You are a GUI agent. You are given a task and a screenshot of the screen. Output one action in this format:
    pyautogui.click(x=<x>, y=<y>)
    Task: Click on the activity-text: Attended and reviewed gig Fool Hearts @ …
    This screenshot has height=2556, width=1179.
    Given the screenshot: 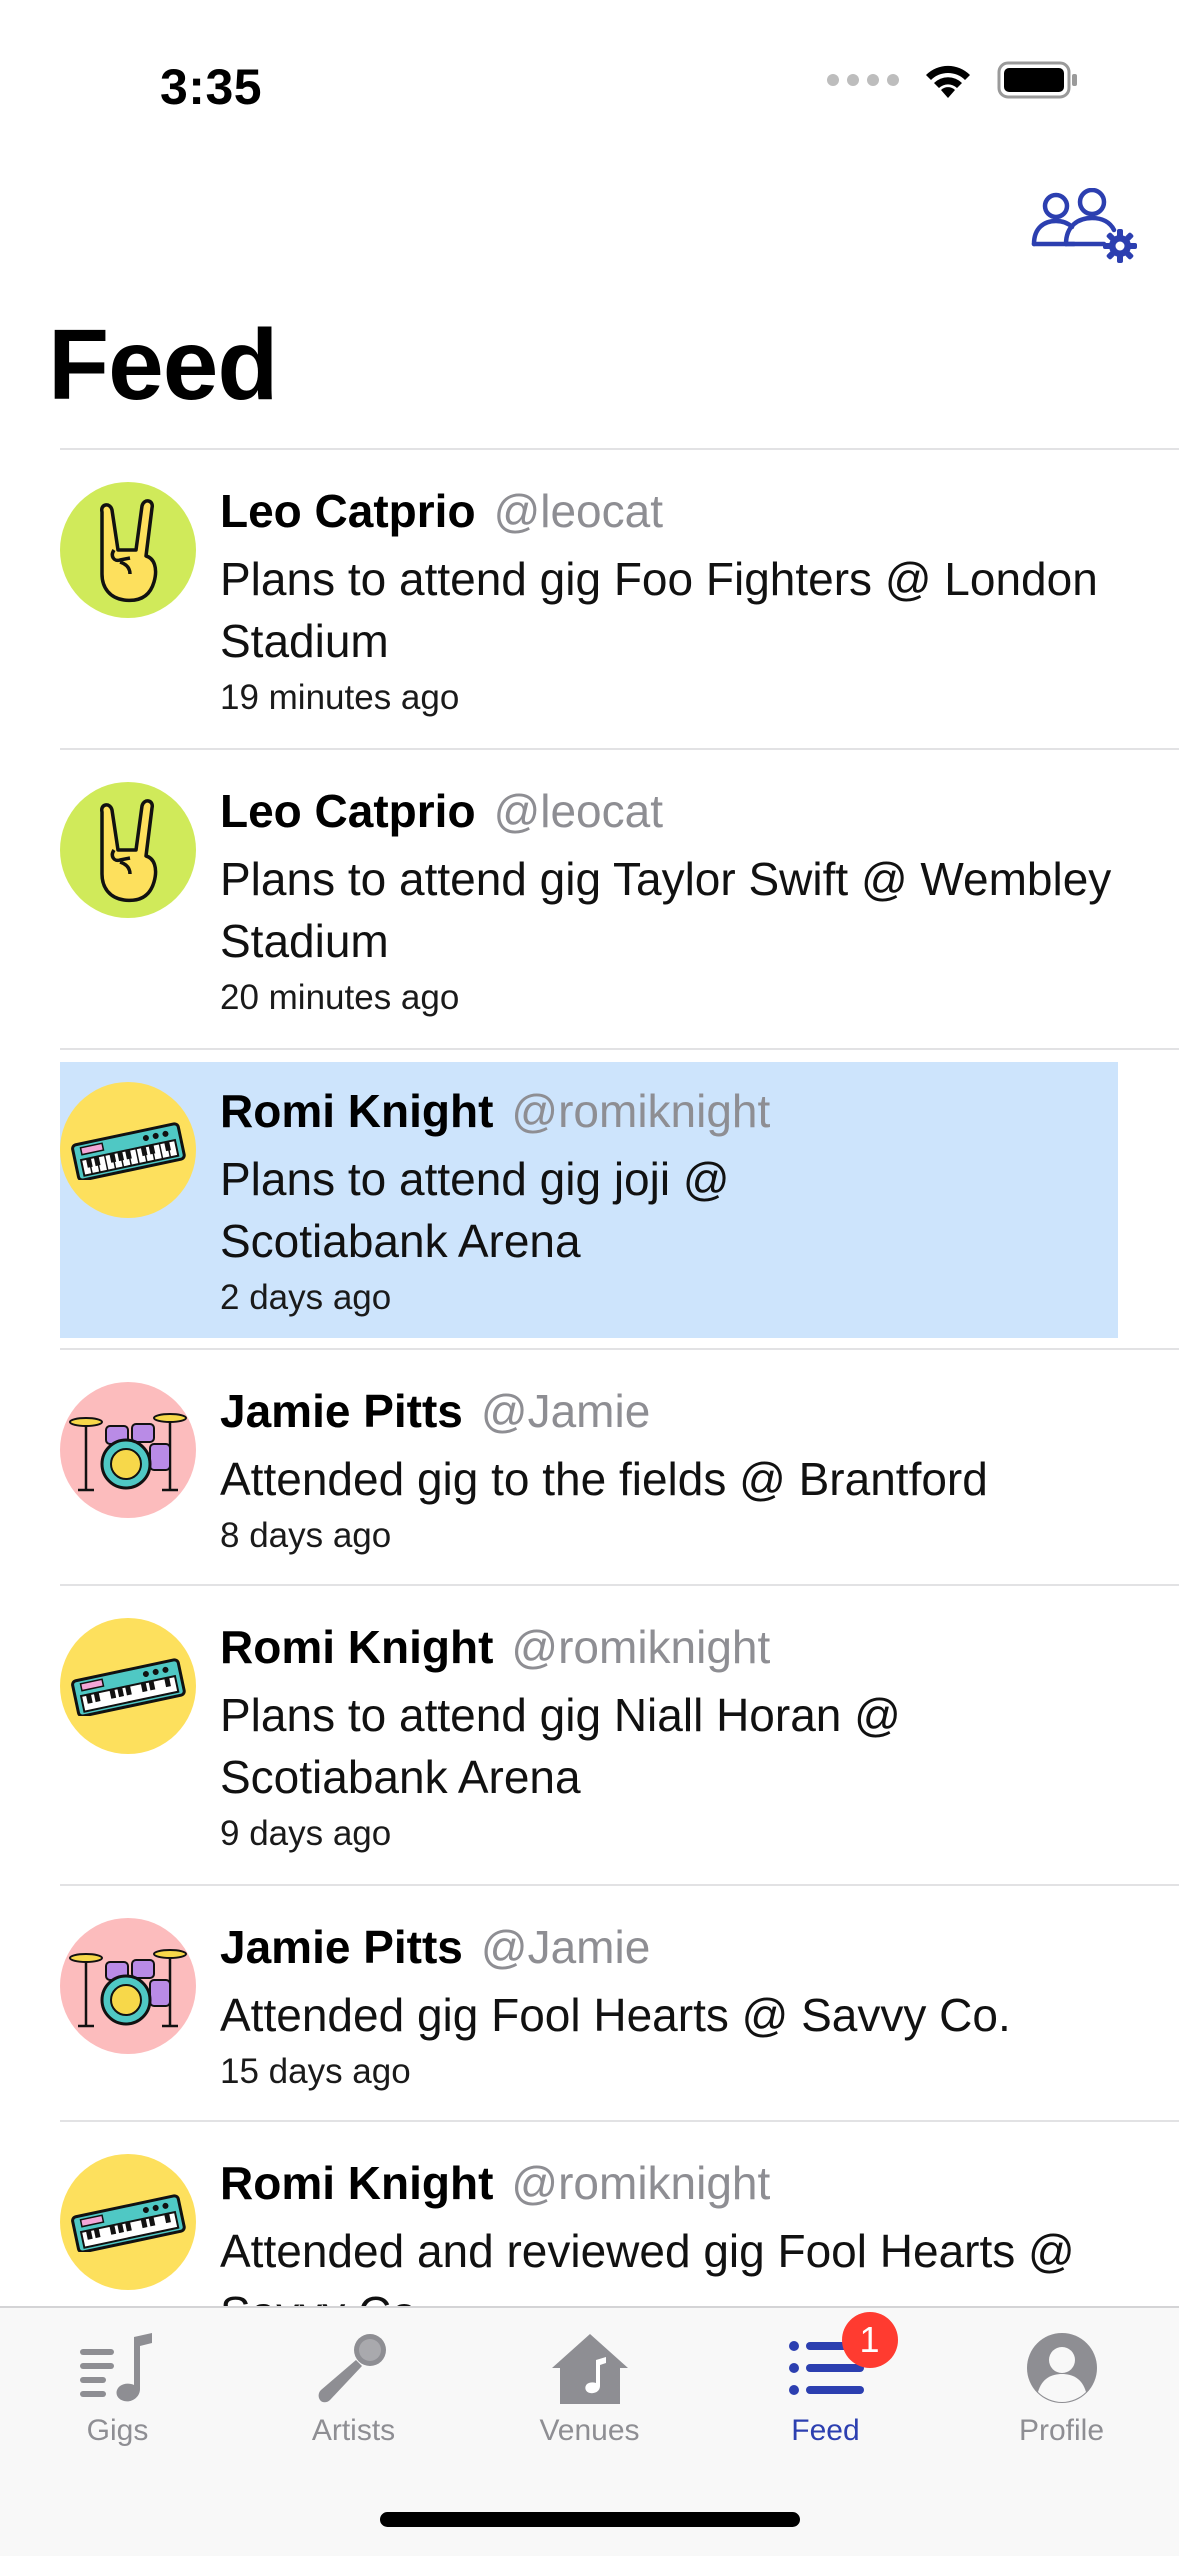 What is the action you would take?
    pyautogui.click(x=647, y=2265)
    